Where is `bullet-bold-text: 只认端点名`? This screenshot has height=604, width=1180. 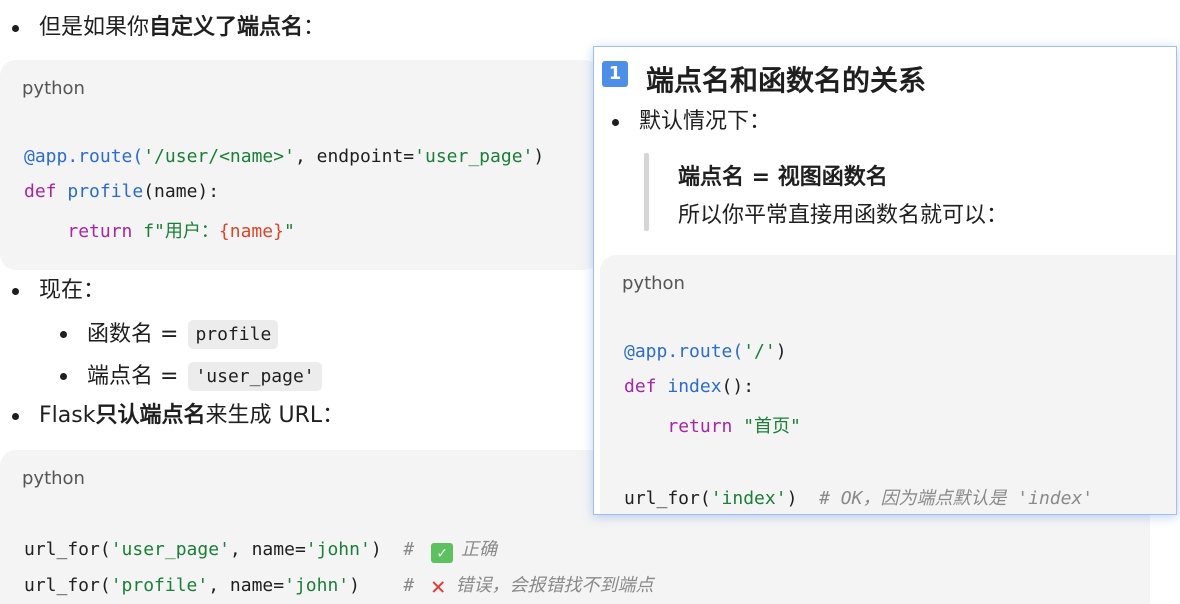
bullet-bold-text: 只认端点名 is located at coordinates (150, 415).